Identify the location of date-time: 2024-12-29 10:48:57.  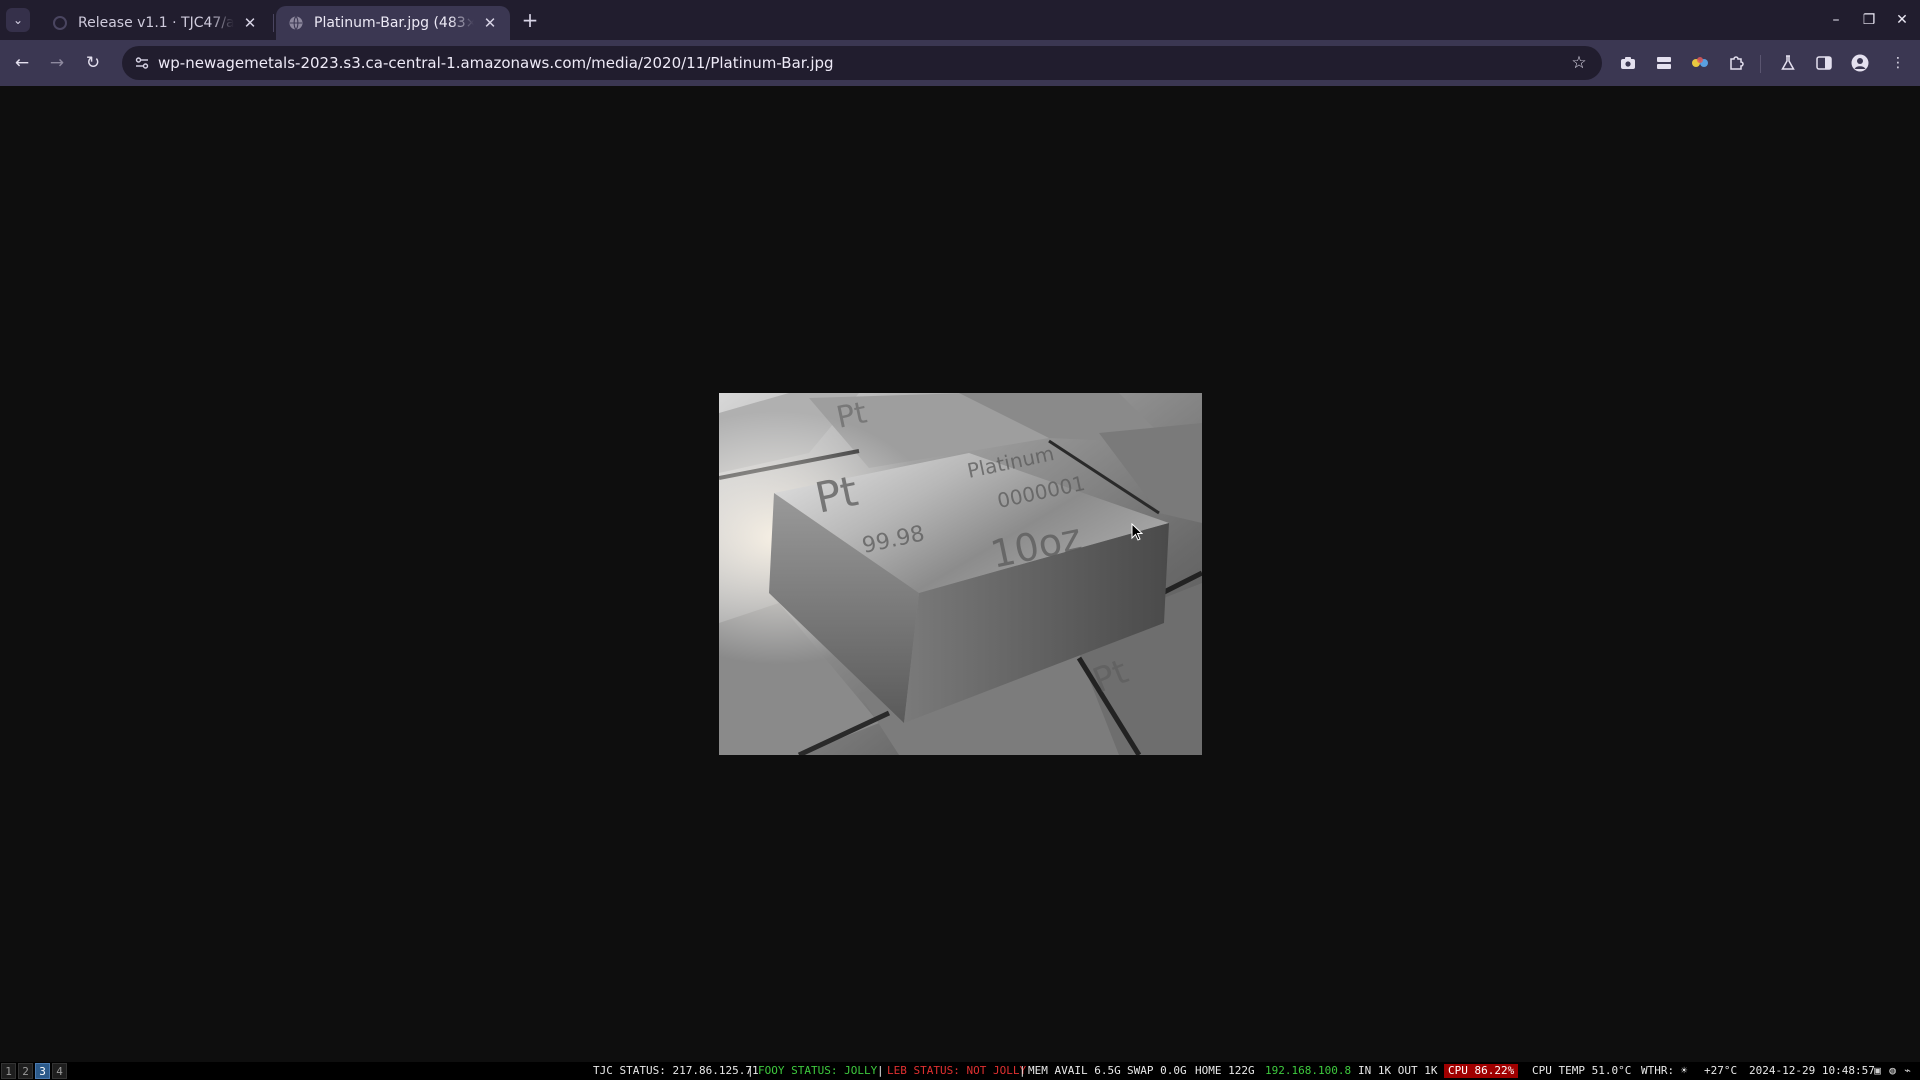
(1812, 1070).